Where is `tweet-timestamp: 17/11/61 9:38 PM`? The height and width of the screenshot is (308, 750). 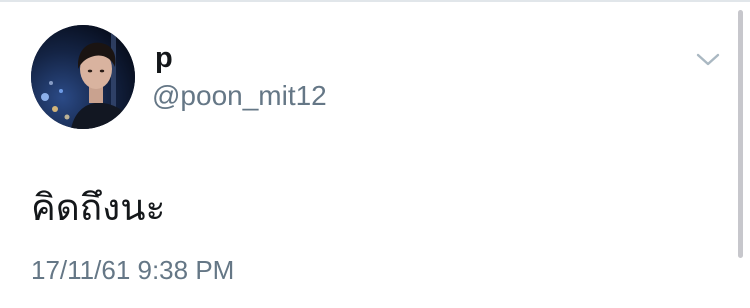 tweet-timestamp: 17/11/61 9:38 PM is located at coordinates (132, 270).